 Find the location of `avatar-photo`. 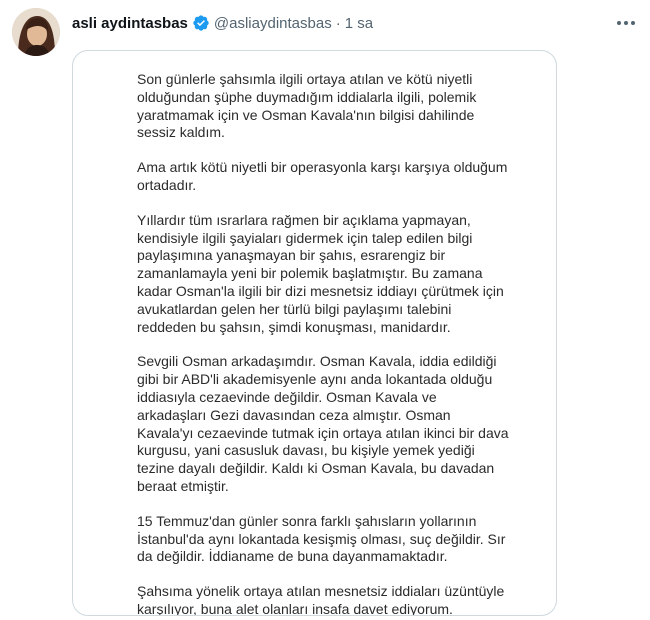

avatar-photo is located at coordinates (36, 32).